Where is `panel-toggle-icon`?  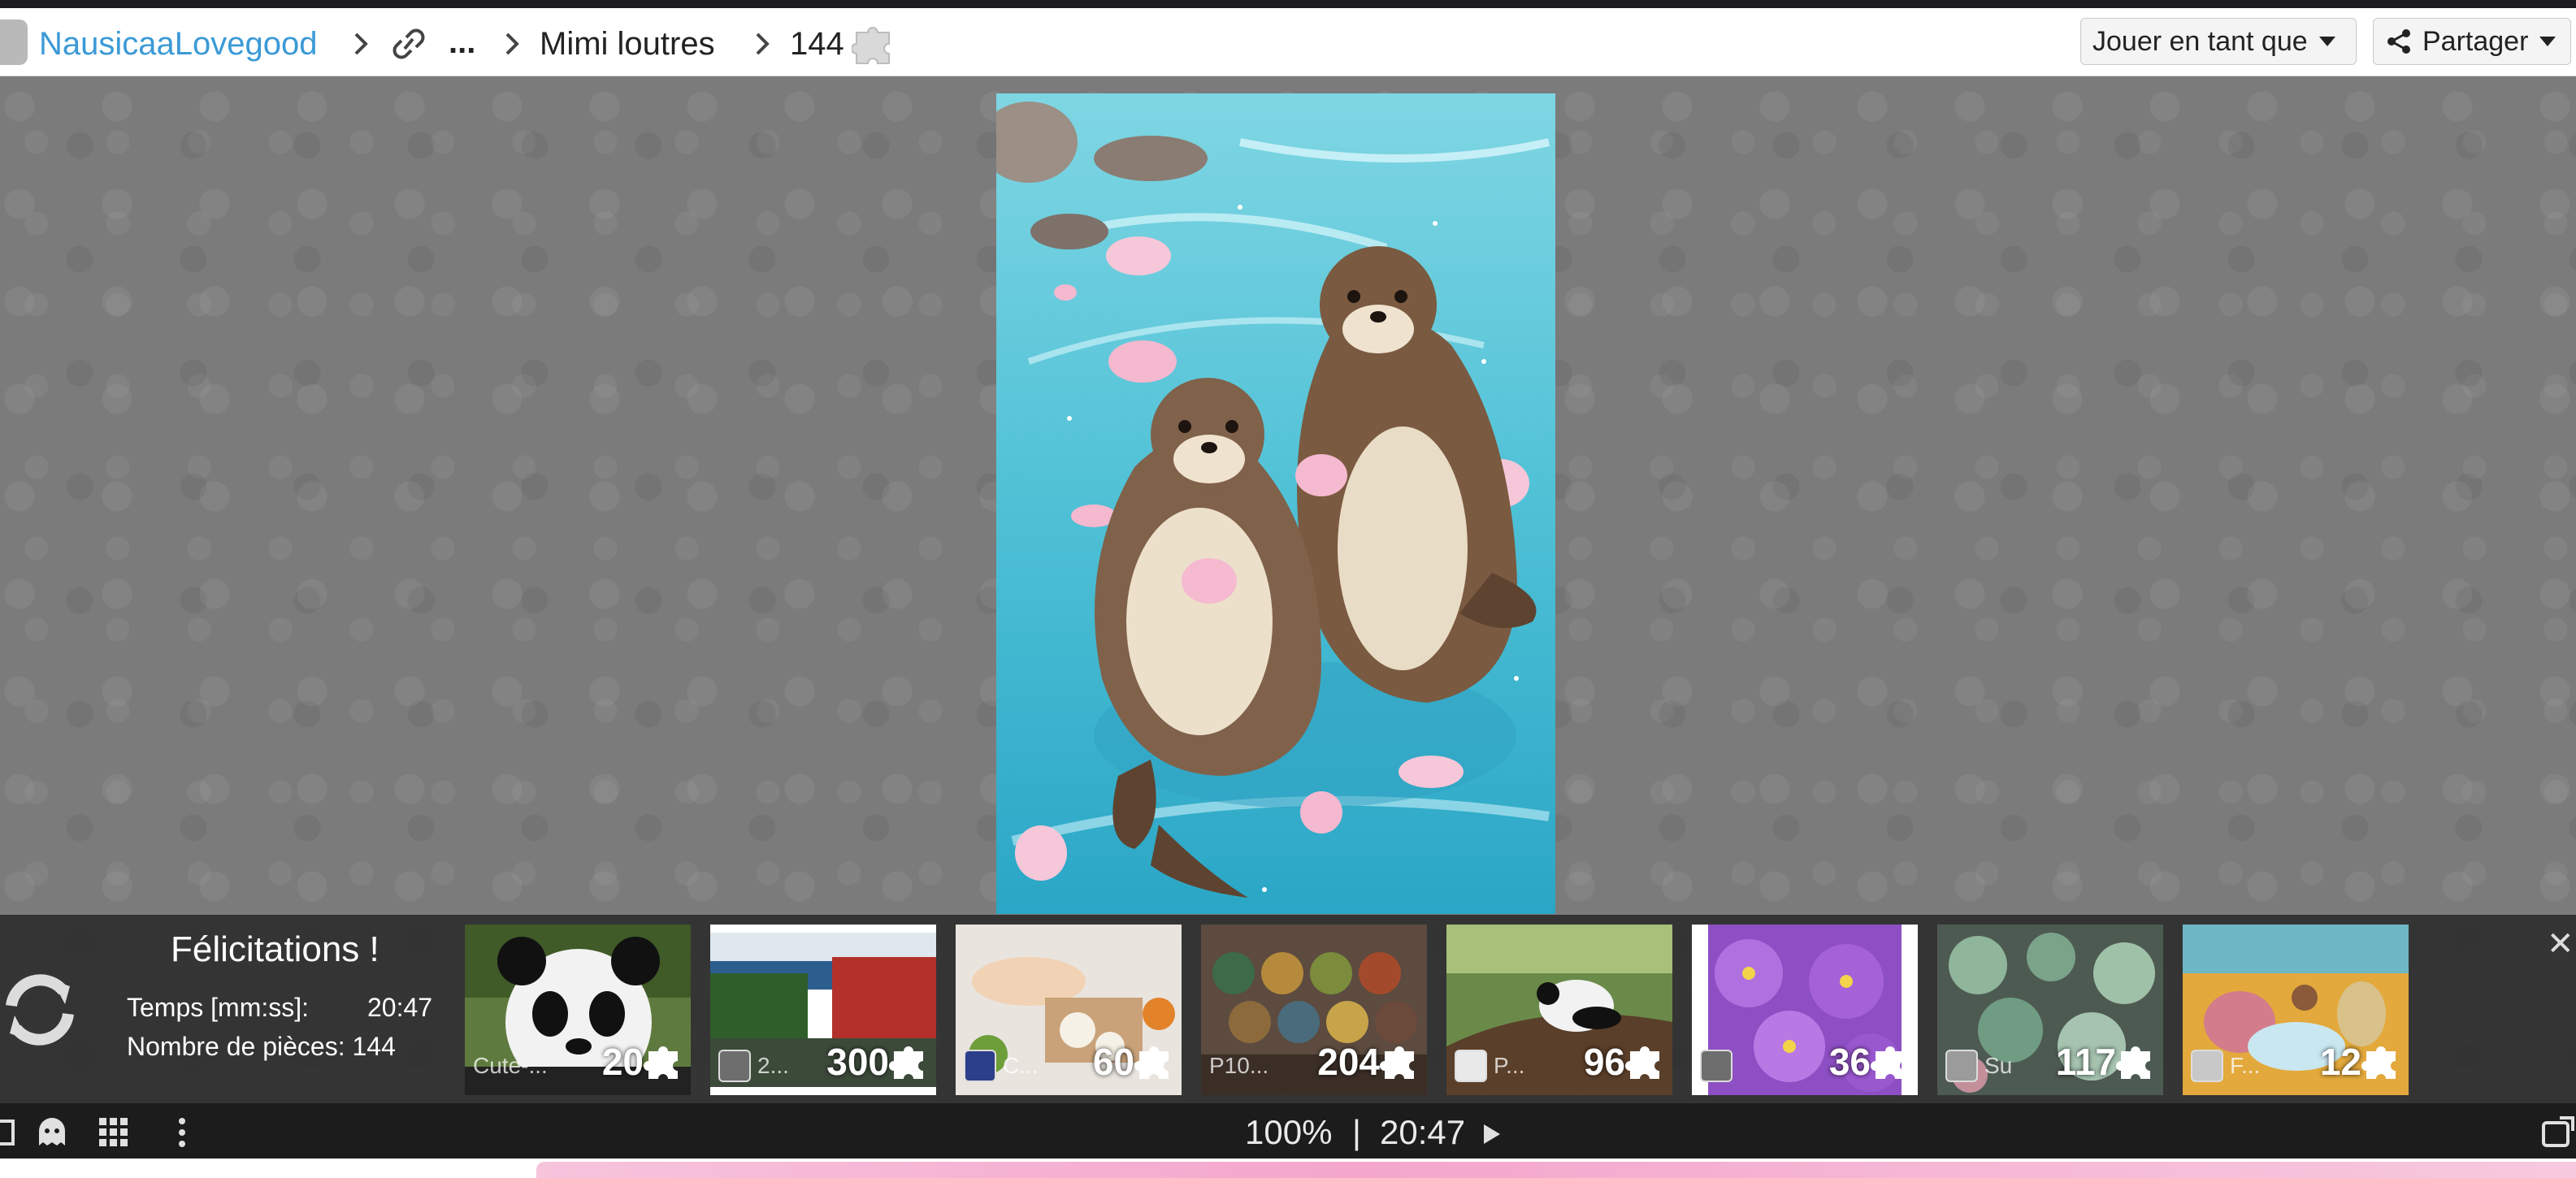
panel-toggle-icon is located at coordinates (10, 1132).